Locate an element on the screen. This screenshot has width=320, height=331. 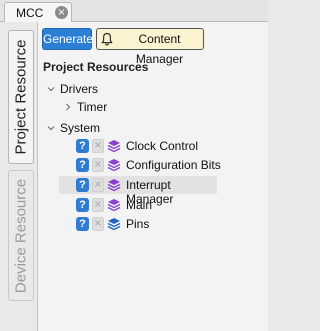
tab-mcc: MCC × is located at coordinates (38, 12).